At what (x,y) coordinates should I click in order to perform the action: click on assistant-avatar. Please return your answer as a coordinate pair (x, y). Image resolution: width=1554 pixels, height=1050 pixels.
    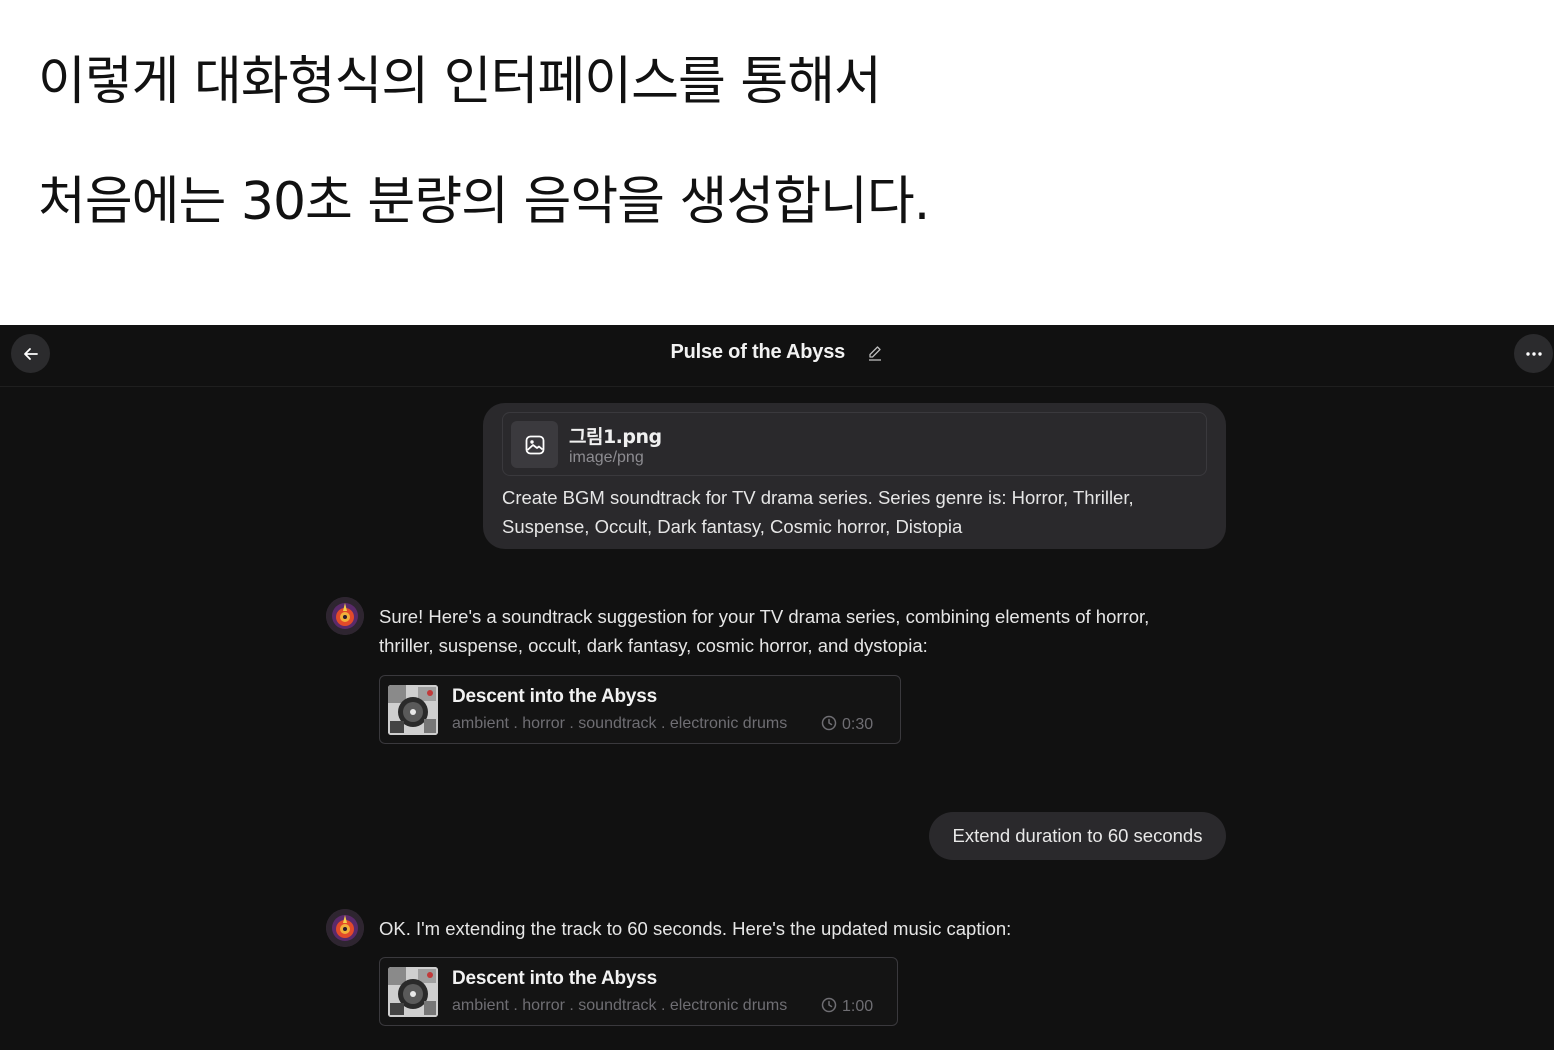
    Looking at the image, I should click on (345, 616).